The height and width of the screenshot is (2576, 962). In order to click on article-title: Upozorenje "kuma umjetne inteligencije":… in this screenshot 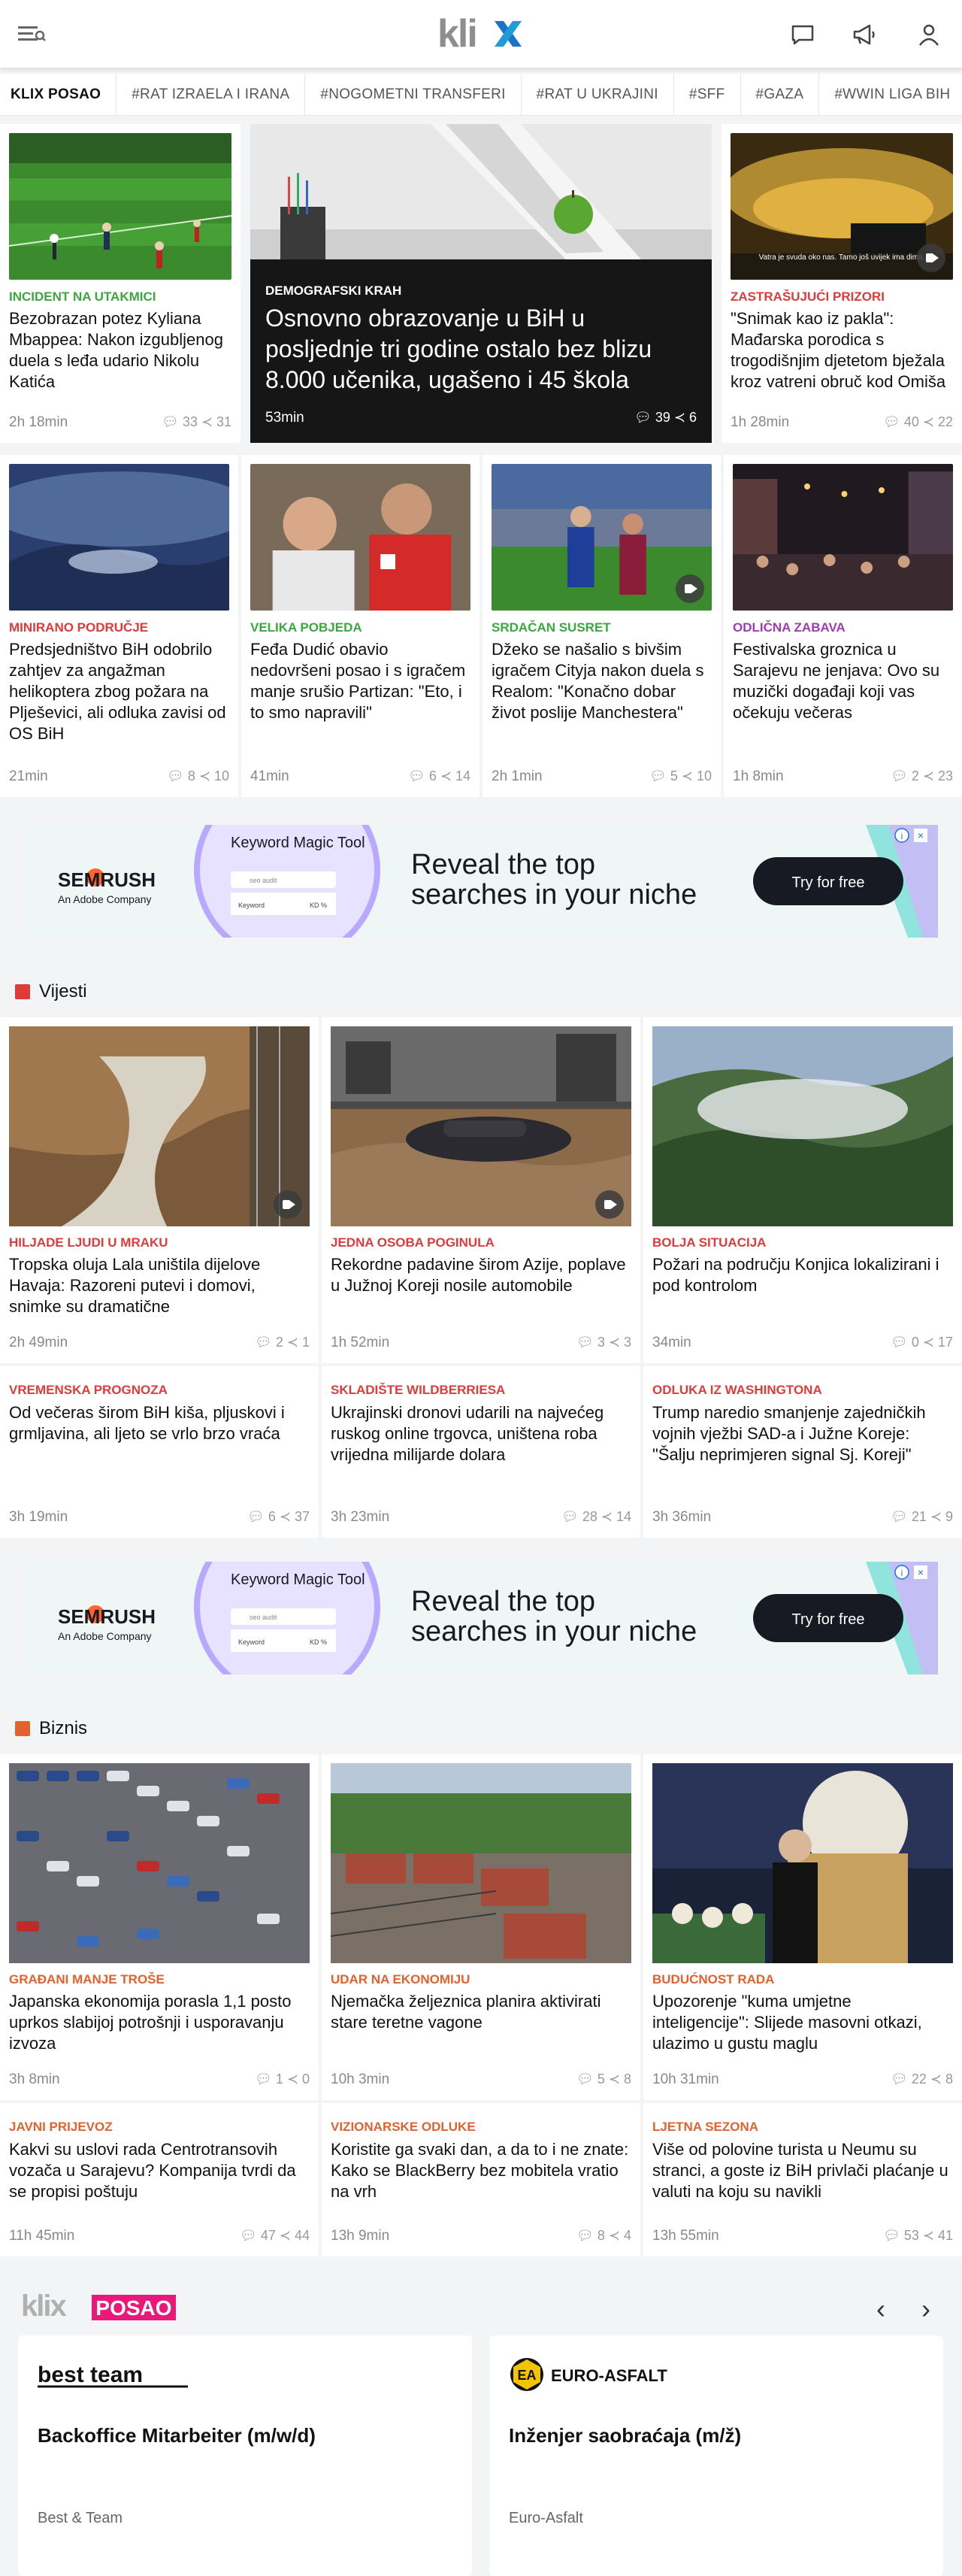, I will do `click(802, 2022)`.